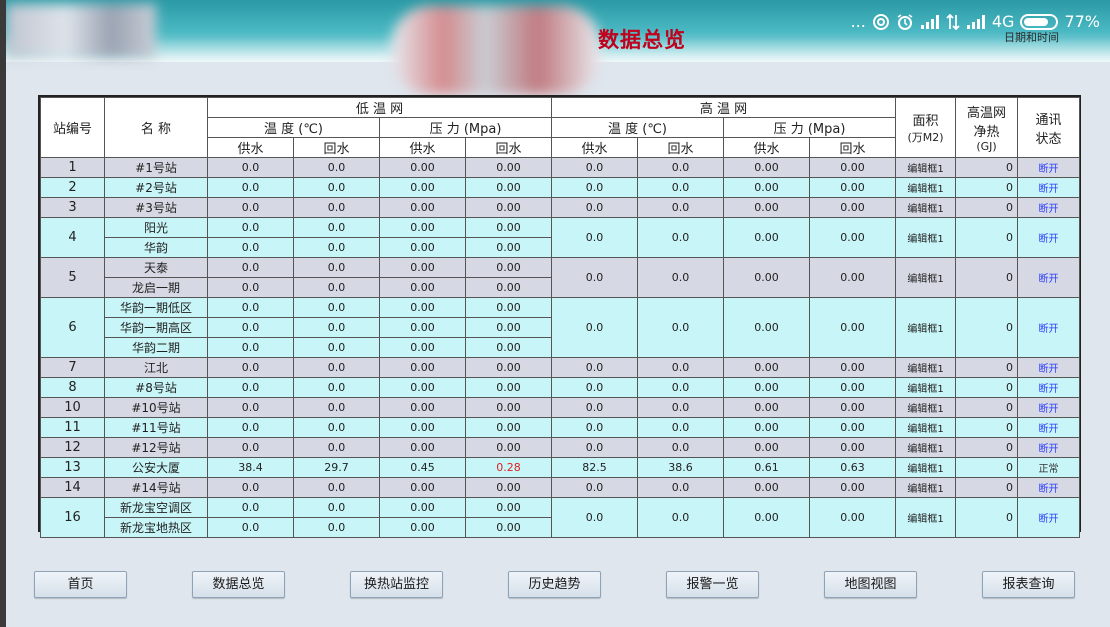 This screenshot has width=1110, height=627. Describe the element at coordinates (560, 187) in the screenshot. I see `table-row: 2 #2号站 0.0 0.0 0.00 0.00 0.0 0.0 0.00 0.00 编辑框1 0 断开` at that location.